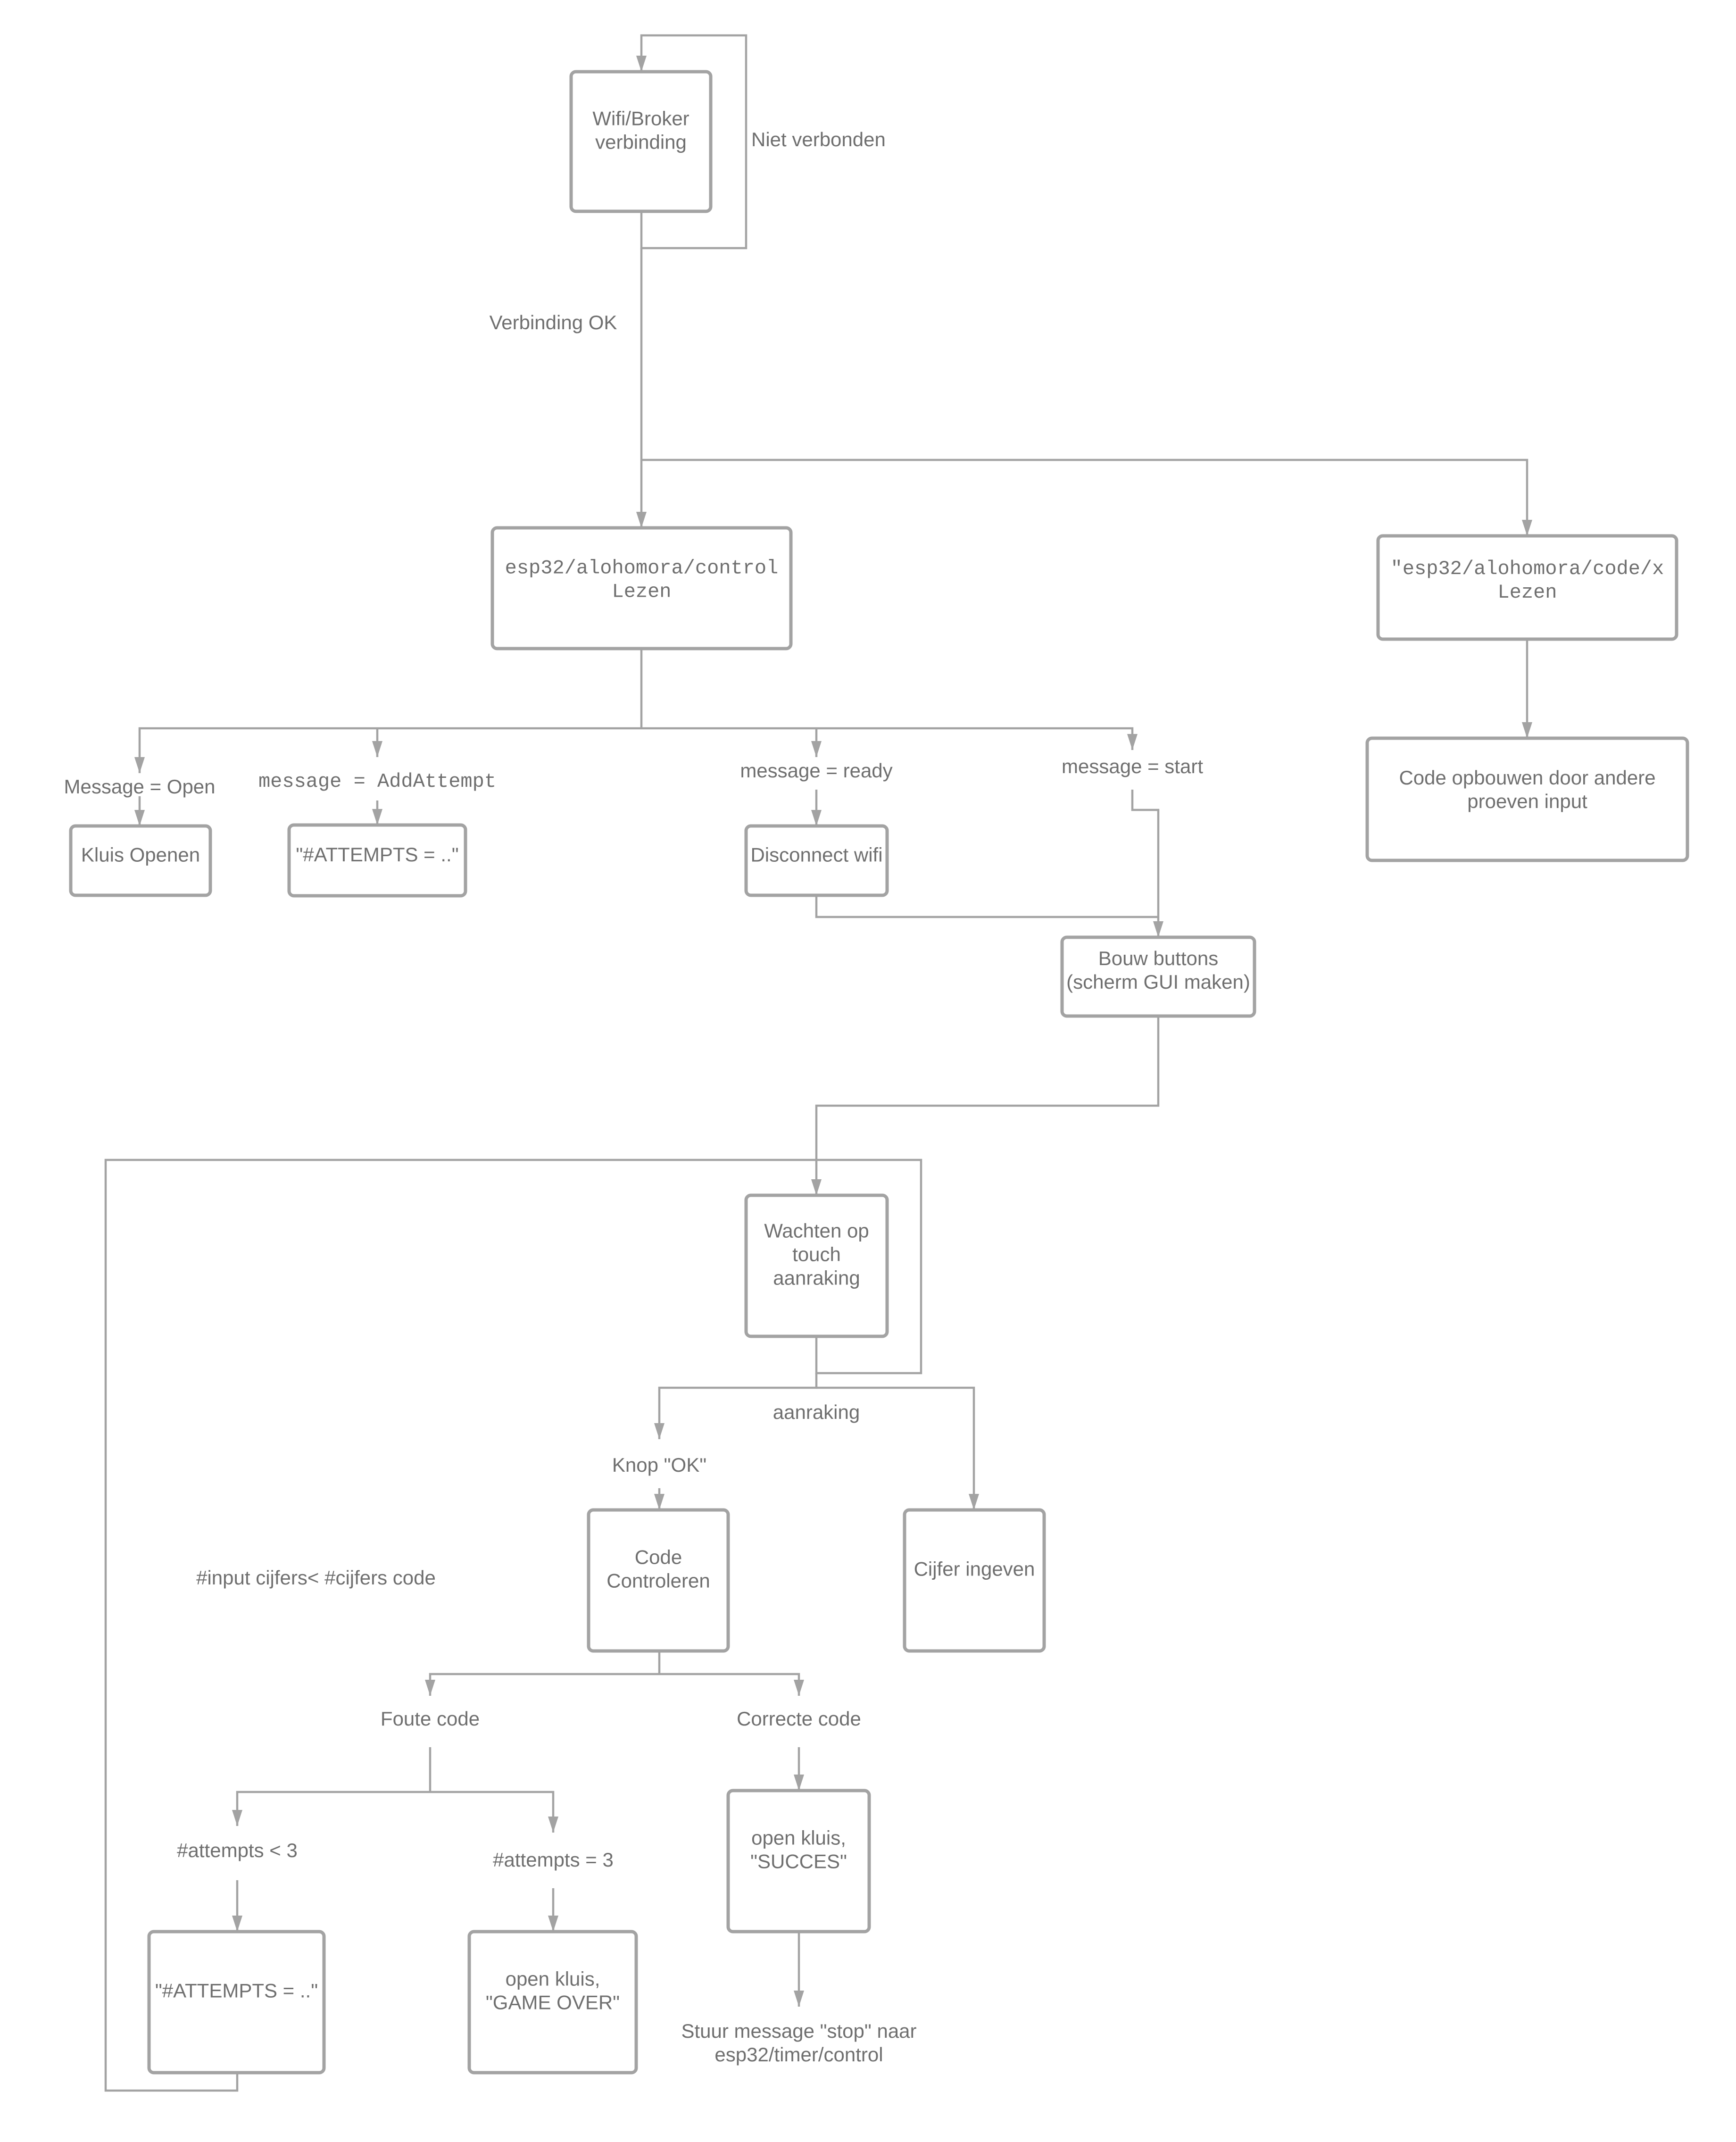  Describe the element at coordinates (238, 1850) in the screenshot. I see `edge-label-attempts-lt3: #attempts < 3` at that location.